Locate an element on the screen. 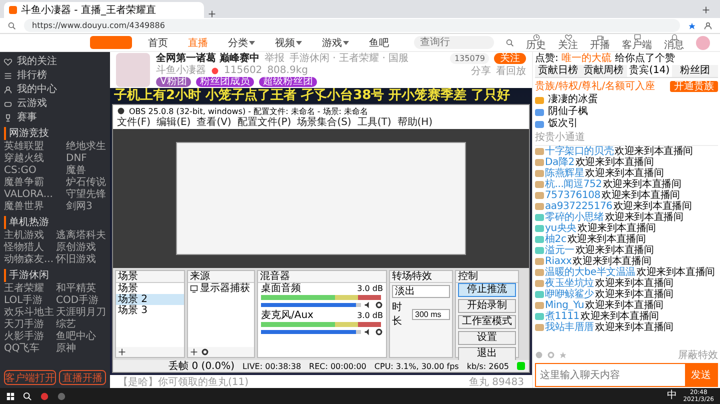  category-link: 魔兽争霸 is located at coordinates (28, 183).